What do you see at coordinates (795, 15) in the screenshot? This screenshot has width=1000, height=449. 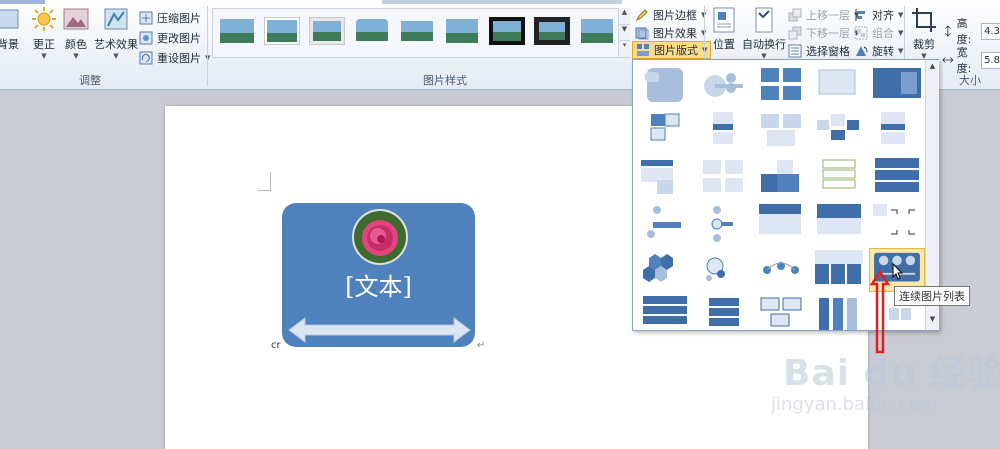 I see `bring-forward-icon` at bounding box center [795, 15].